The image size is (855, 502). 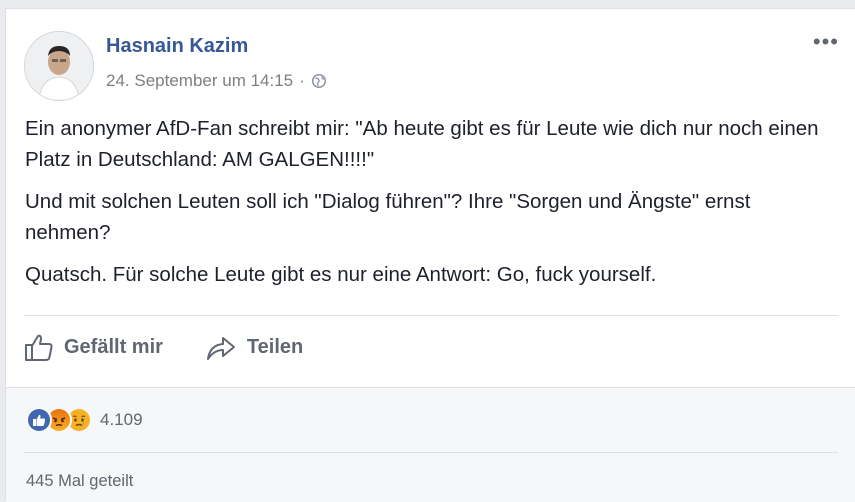 What do you see at coordinates (84, 420) in the screenshot?
I see `reactions-summary: 4.109` at bounding box center [84, 420].